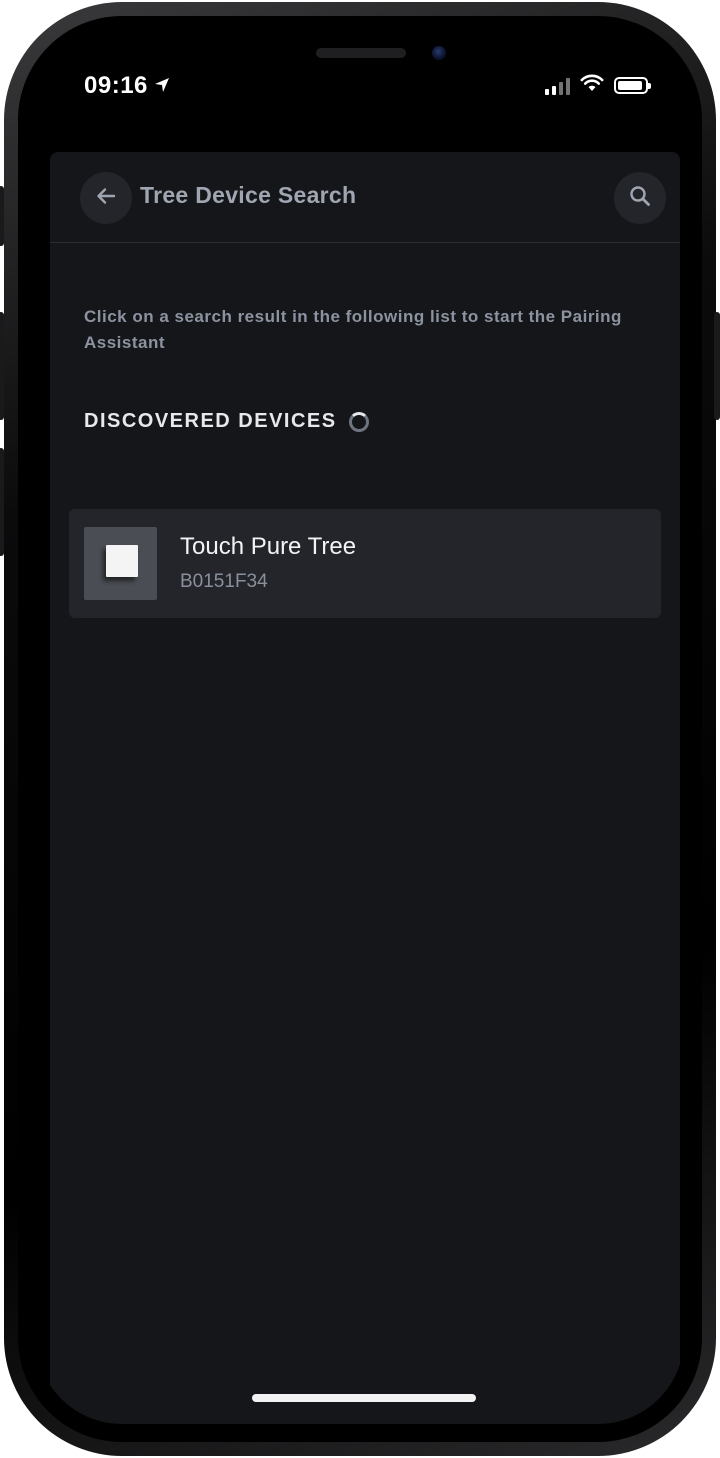 Image resolution: width=720 pixels, height=1458 pixels. I want to click on status-time-text: 09:16, so click(116, 85).